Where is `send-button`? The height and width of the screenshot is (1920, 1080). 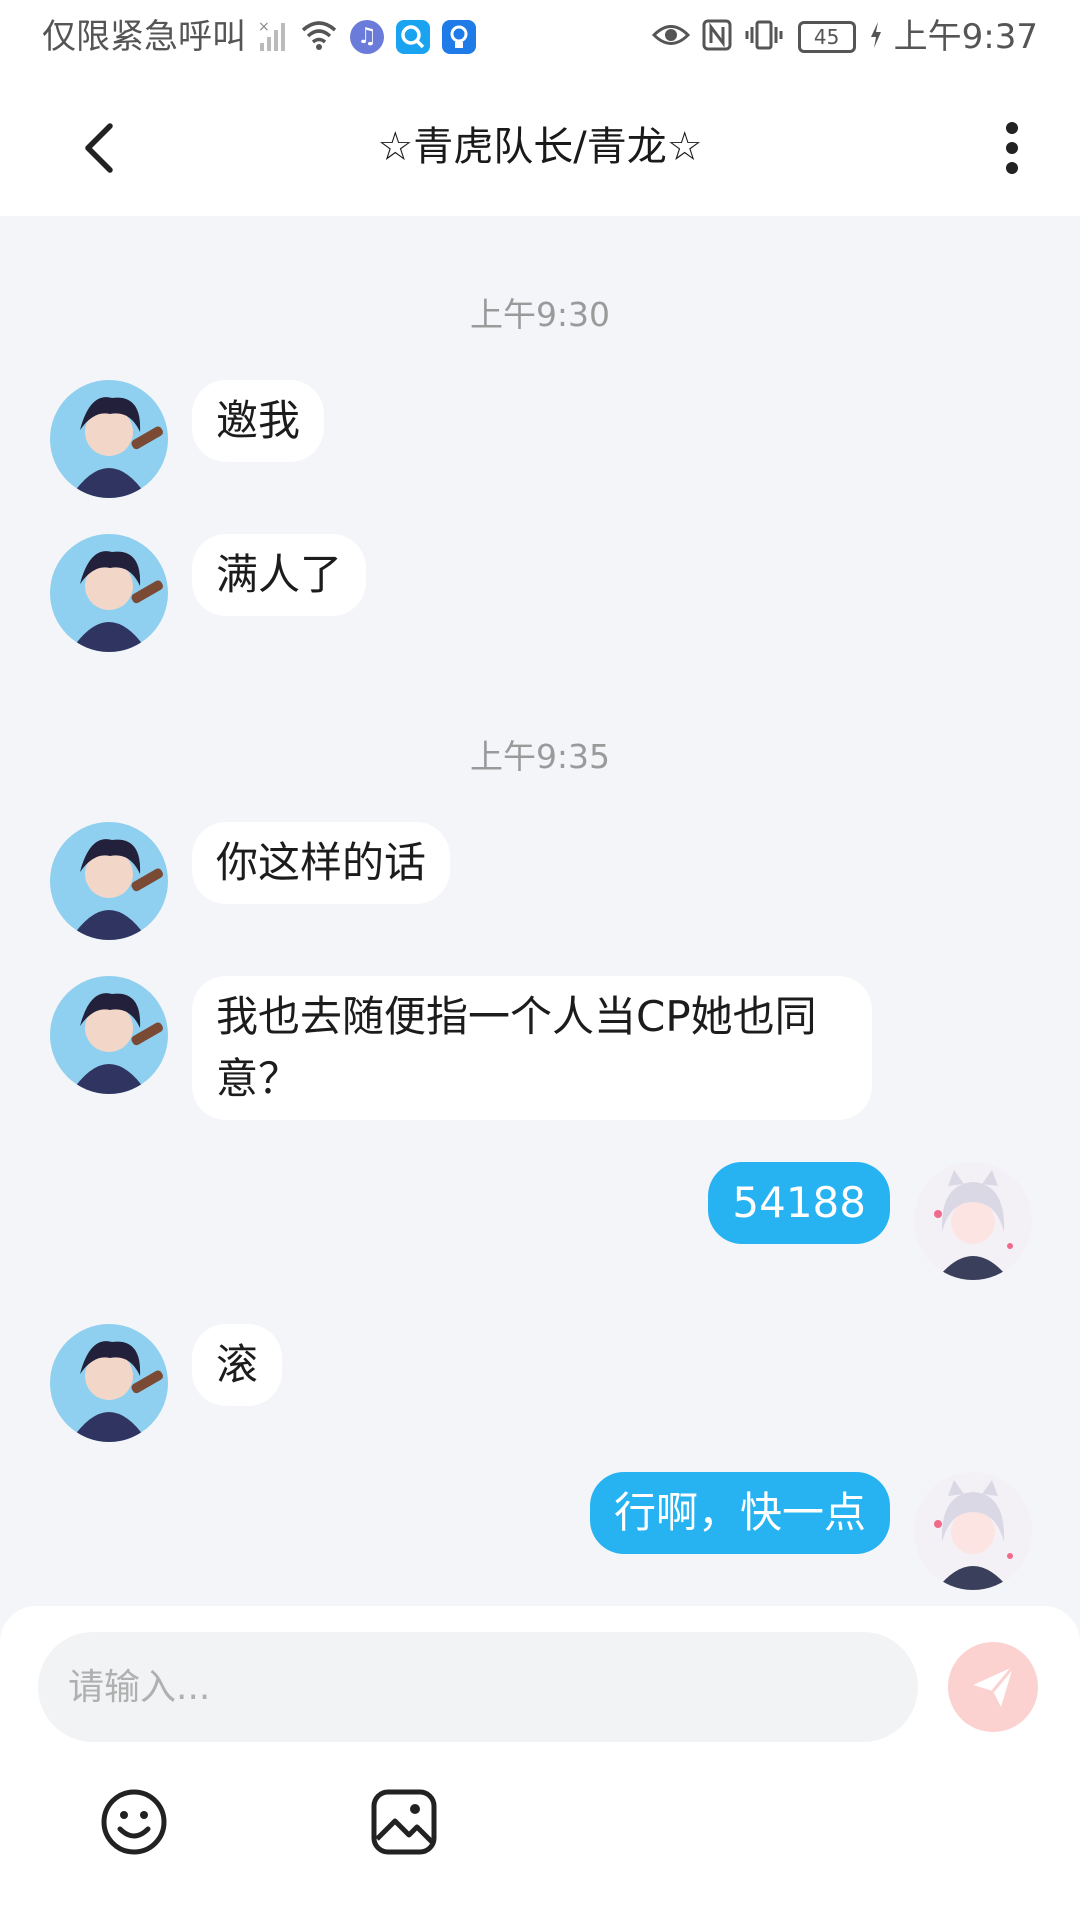 send-button is located at coordinates (993, 1687).